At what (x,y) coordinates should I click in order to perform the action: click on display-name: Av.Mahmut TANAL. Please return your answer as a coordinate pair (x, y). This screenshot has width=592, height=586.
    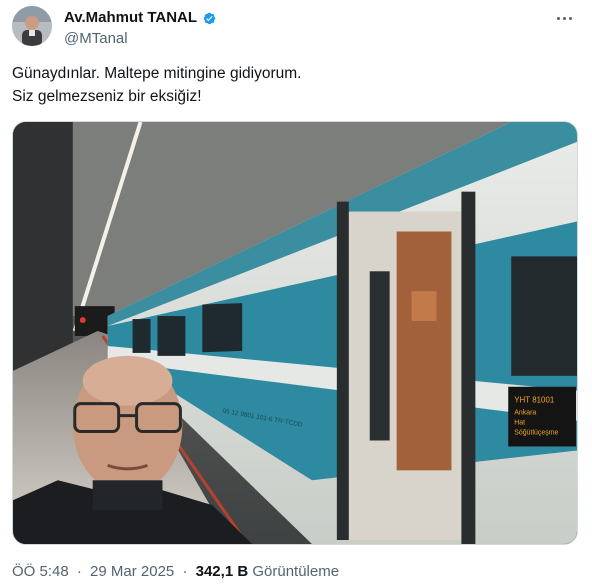
    Looking at the image, I should click on (130, 18).